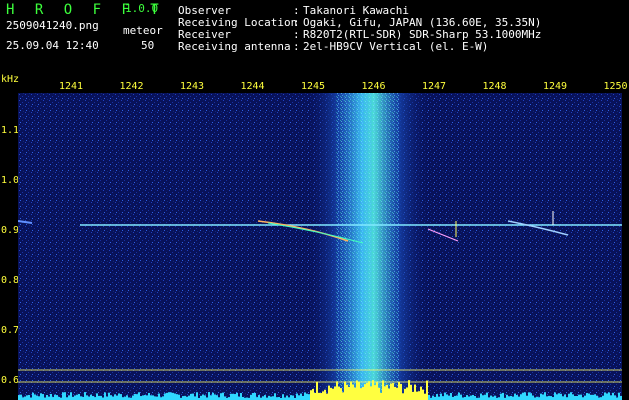 Image resolution: width=629 pixels, height=400 pixels. What do you see at coordinates (10, 79) in the screenshot?
I see `khz-unit-label: kHz` at bounding box center [10, 79].